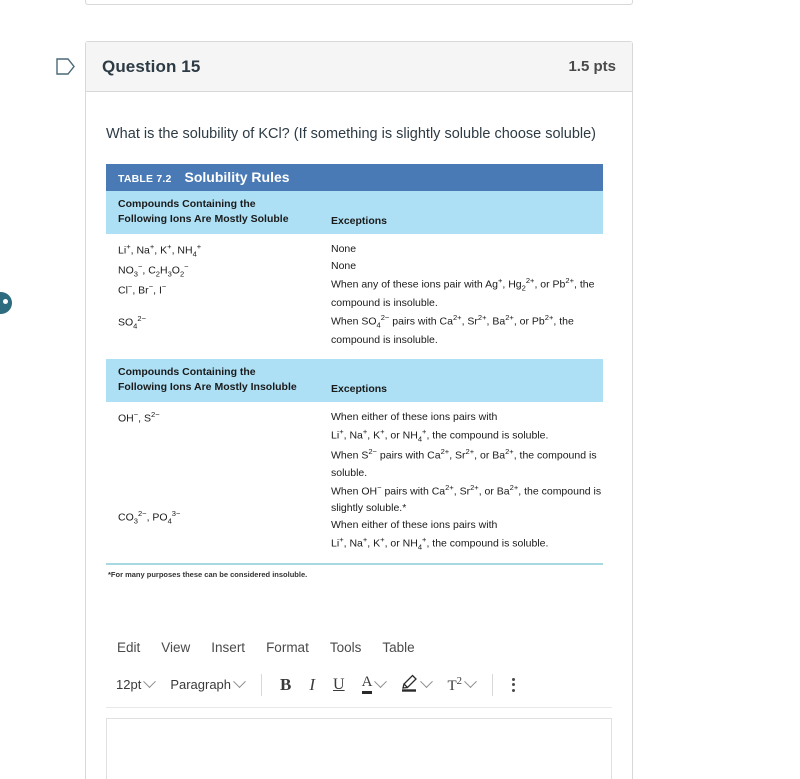 The image size is (800, 779). I want to click on previous-question-card, so click(359, 2).